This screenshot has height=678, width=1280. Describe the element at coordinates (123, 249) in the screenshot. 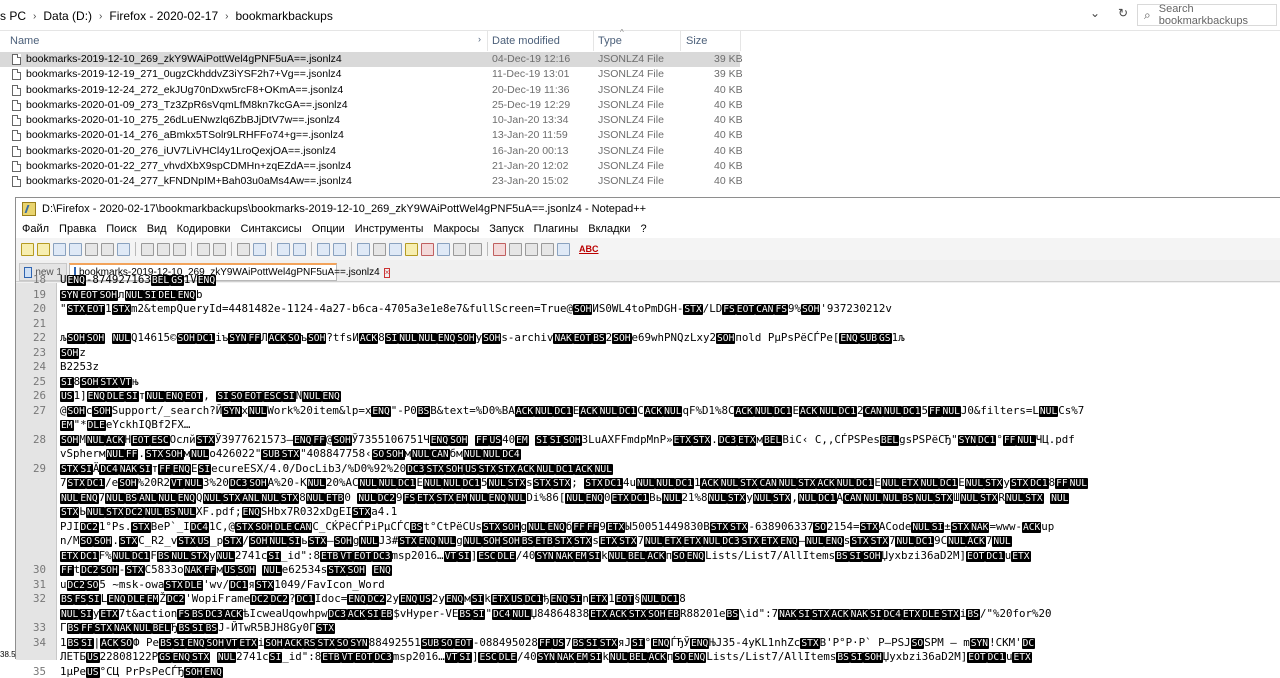

I see `print-icon` at that location.